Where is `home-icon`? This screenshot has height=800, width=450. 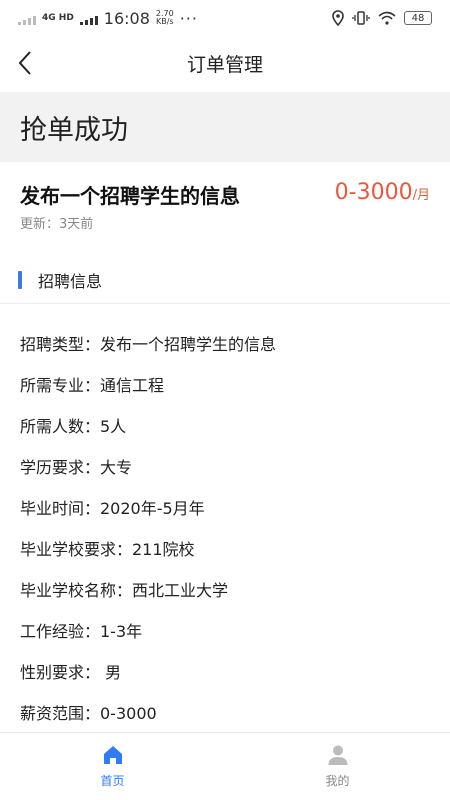 home-icon is located at coordinates (112, 755).